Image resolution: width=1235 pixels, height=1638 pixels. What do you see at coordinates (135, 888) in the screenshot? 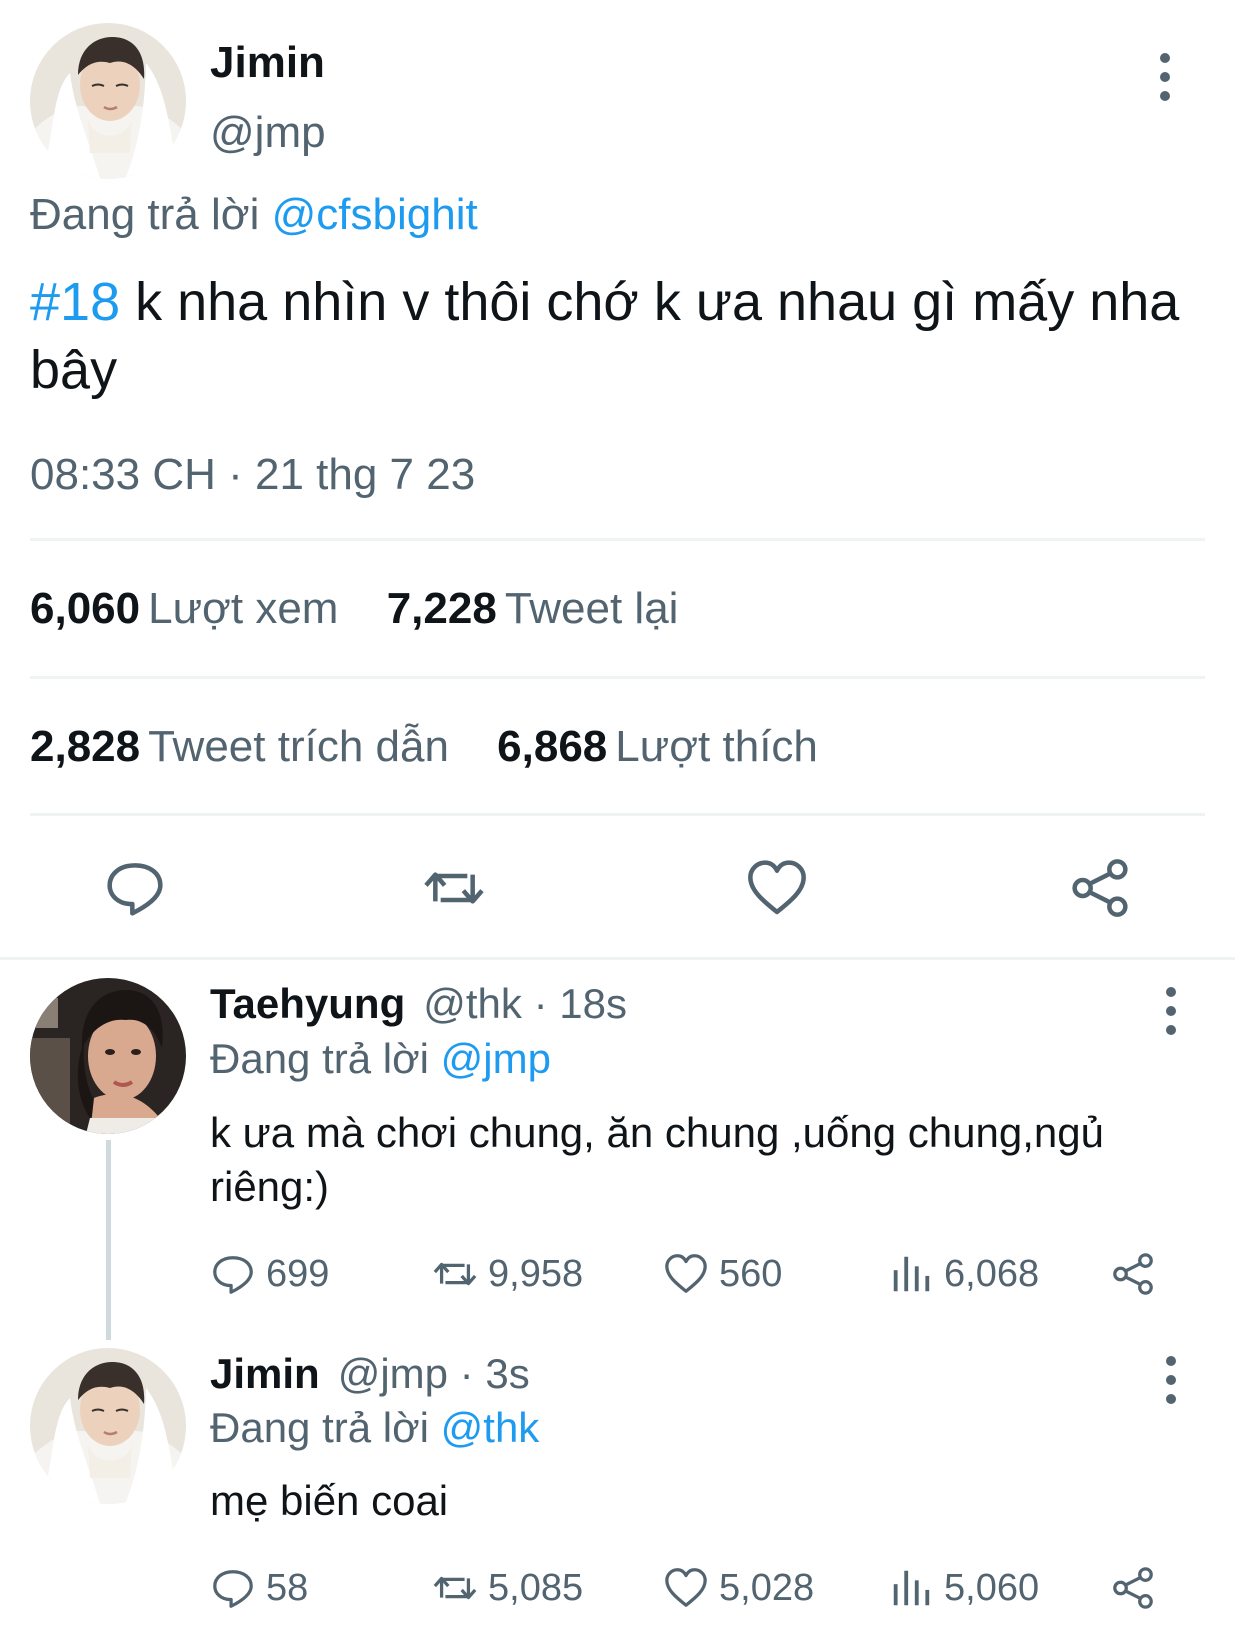
I see `reply-icon` at bounding box center [135, 888].